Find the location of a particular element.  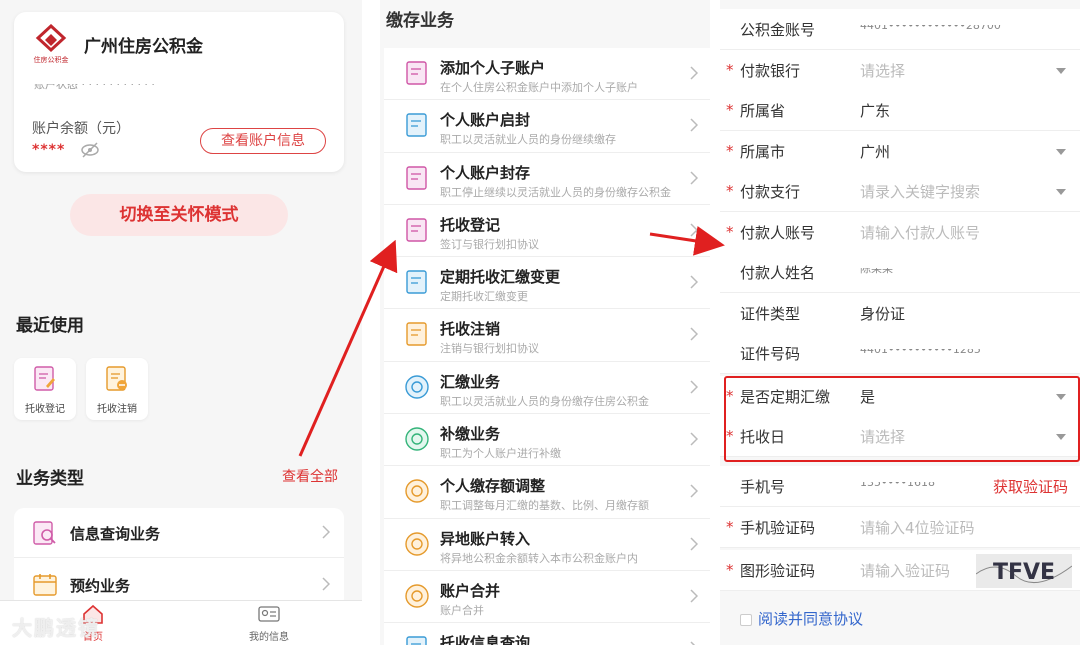

business-item-subtitle: 职工以灵活就业人员的身份缴存住房公积金 is located at coordinates (544, 401).